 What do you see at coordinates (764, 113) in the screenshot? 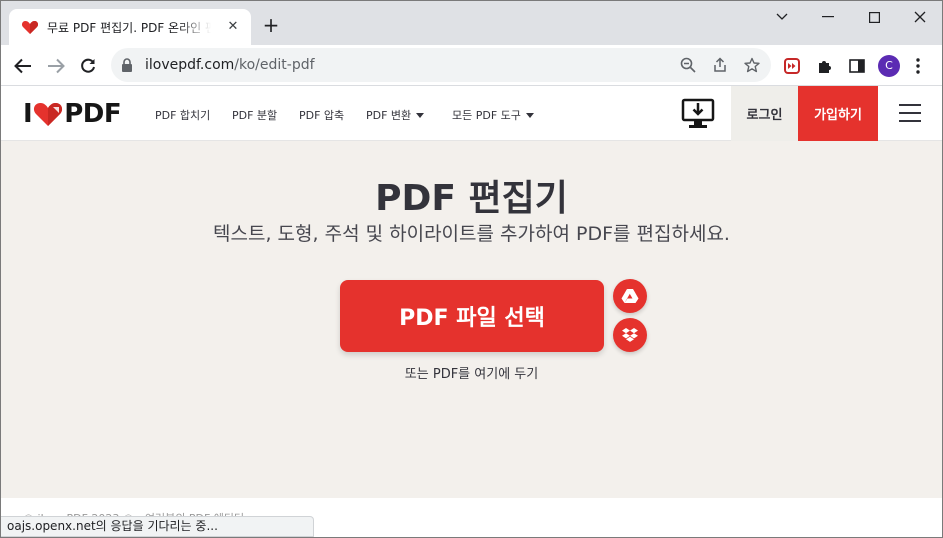
I see `login-button: 로그인` at bounding box center [764, 113].